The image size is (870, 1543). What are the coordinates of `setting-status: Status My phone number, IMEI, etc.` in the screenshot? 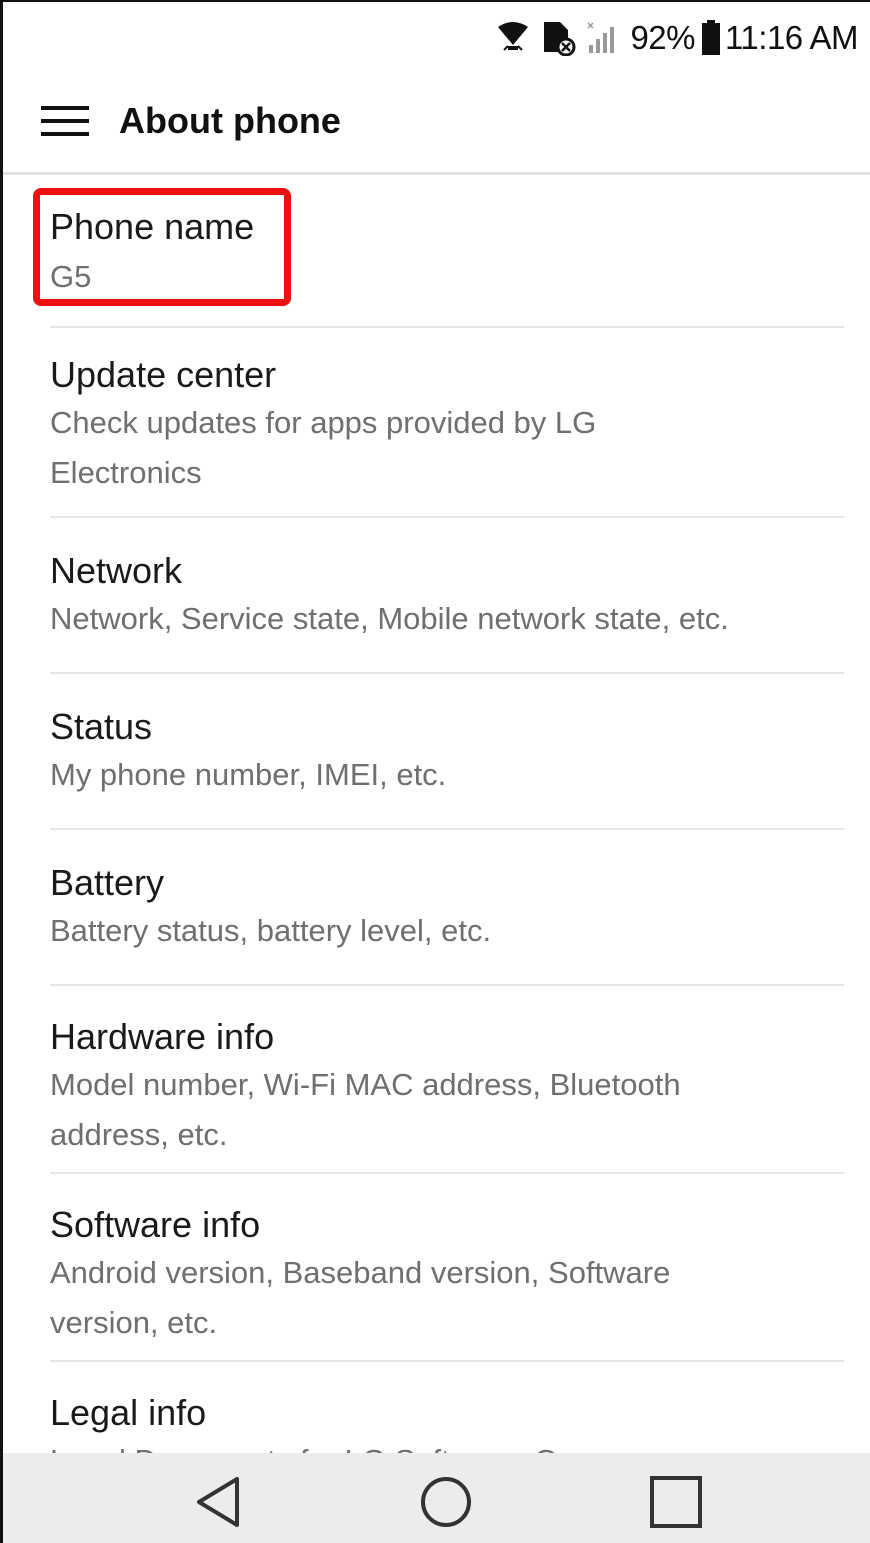 It's located at (436, 751).